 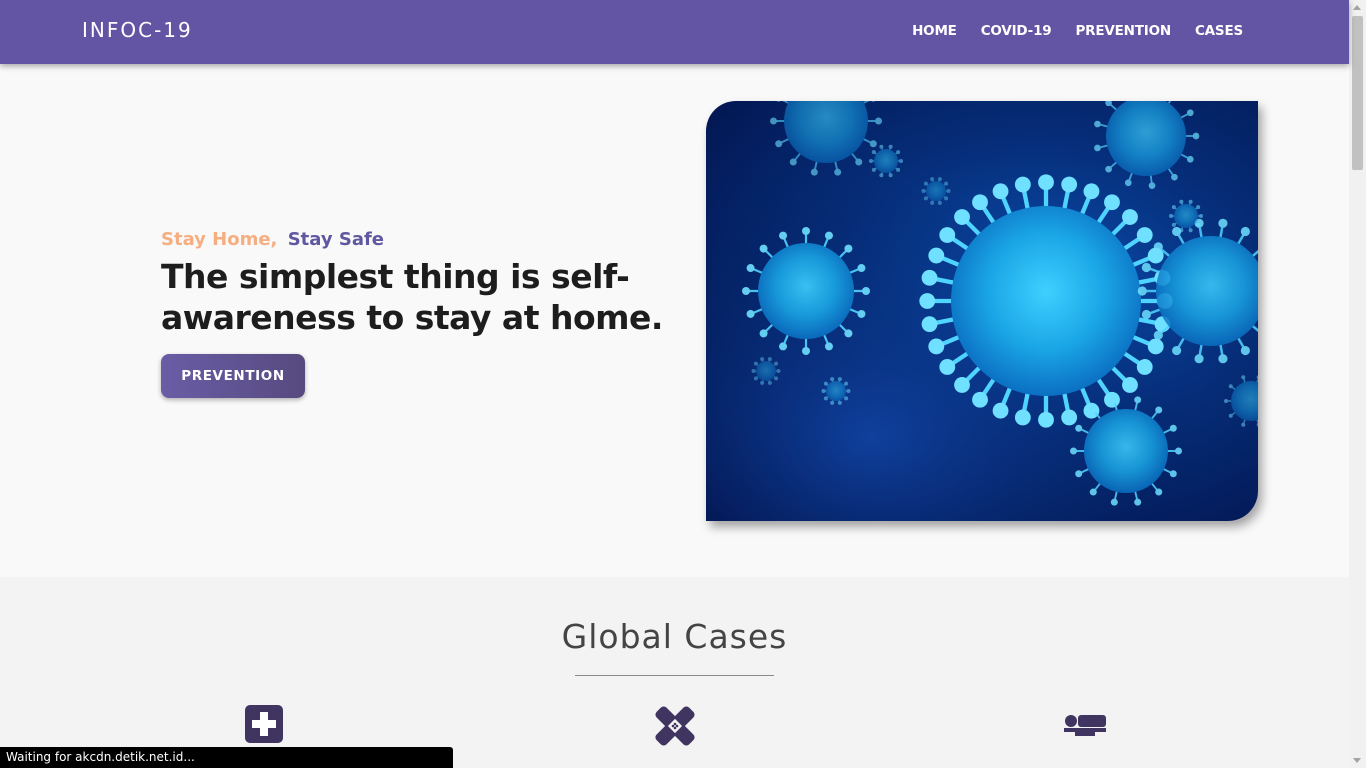 What do you see at coordinates (1357, 7) in the screenshot?
I see `scroll-up-arrow-icon` at bounding box center [1357, 7].